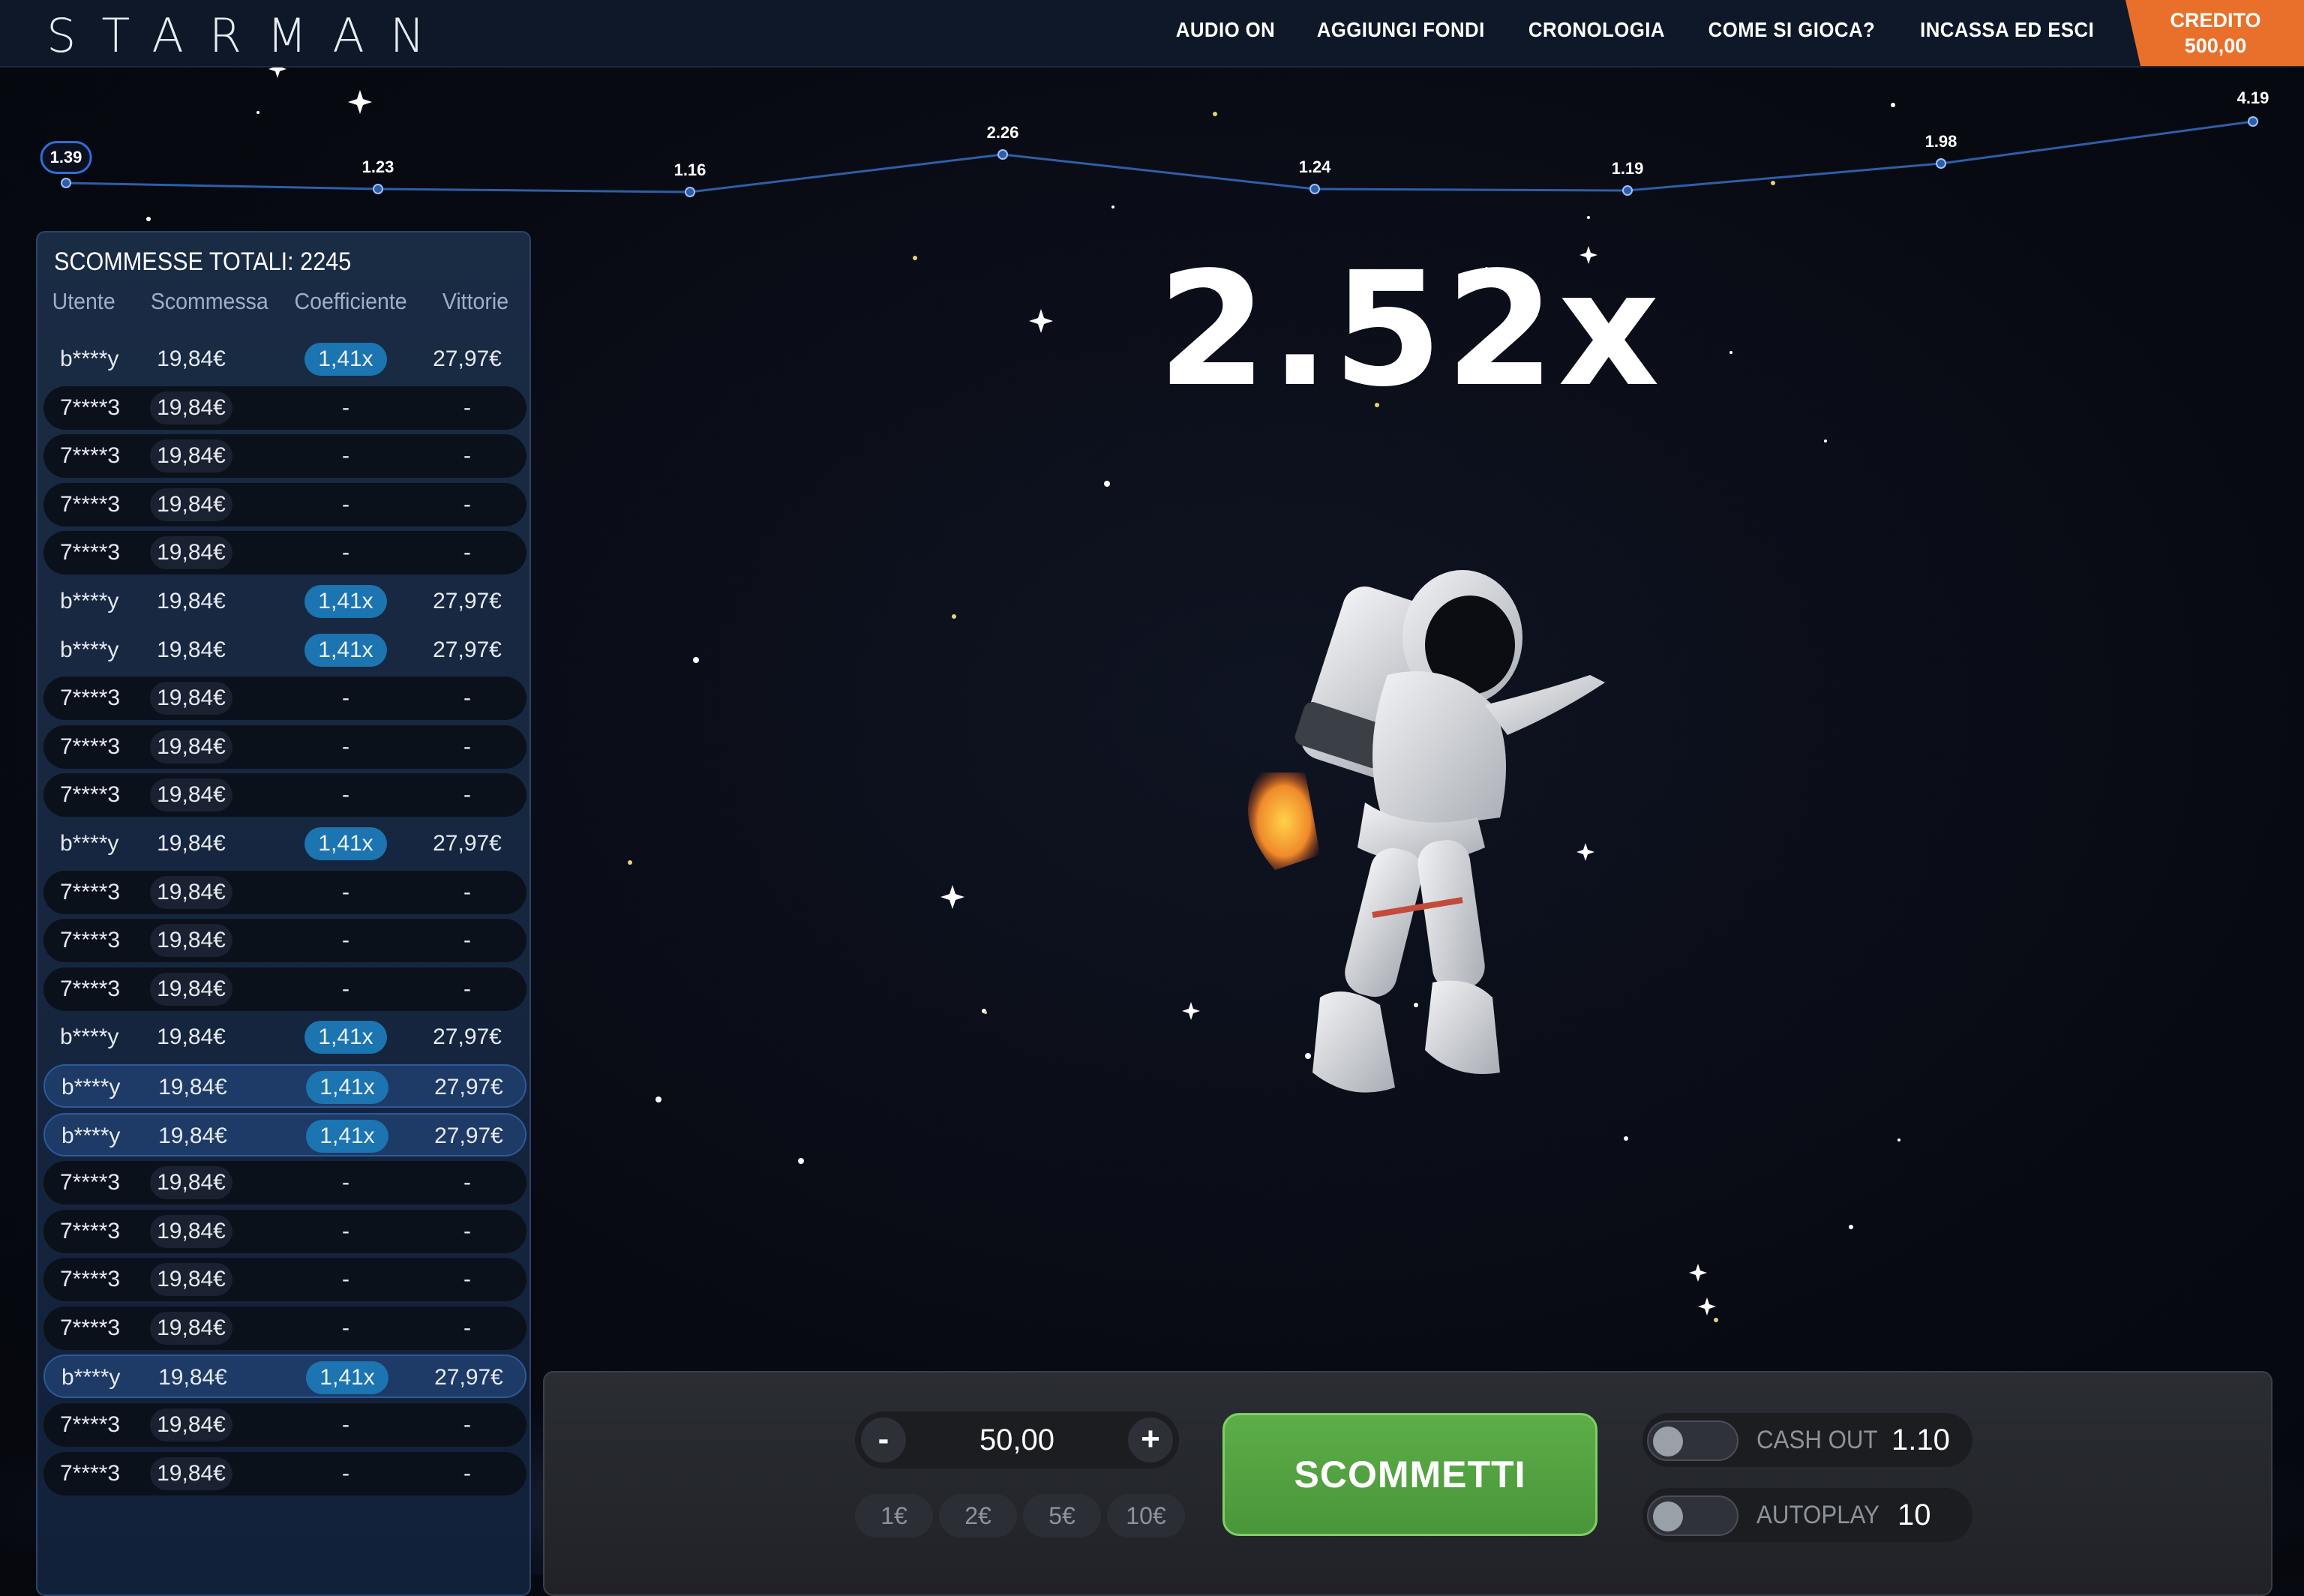  I want to click on history-value: 1.98, so click(1941, 142).